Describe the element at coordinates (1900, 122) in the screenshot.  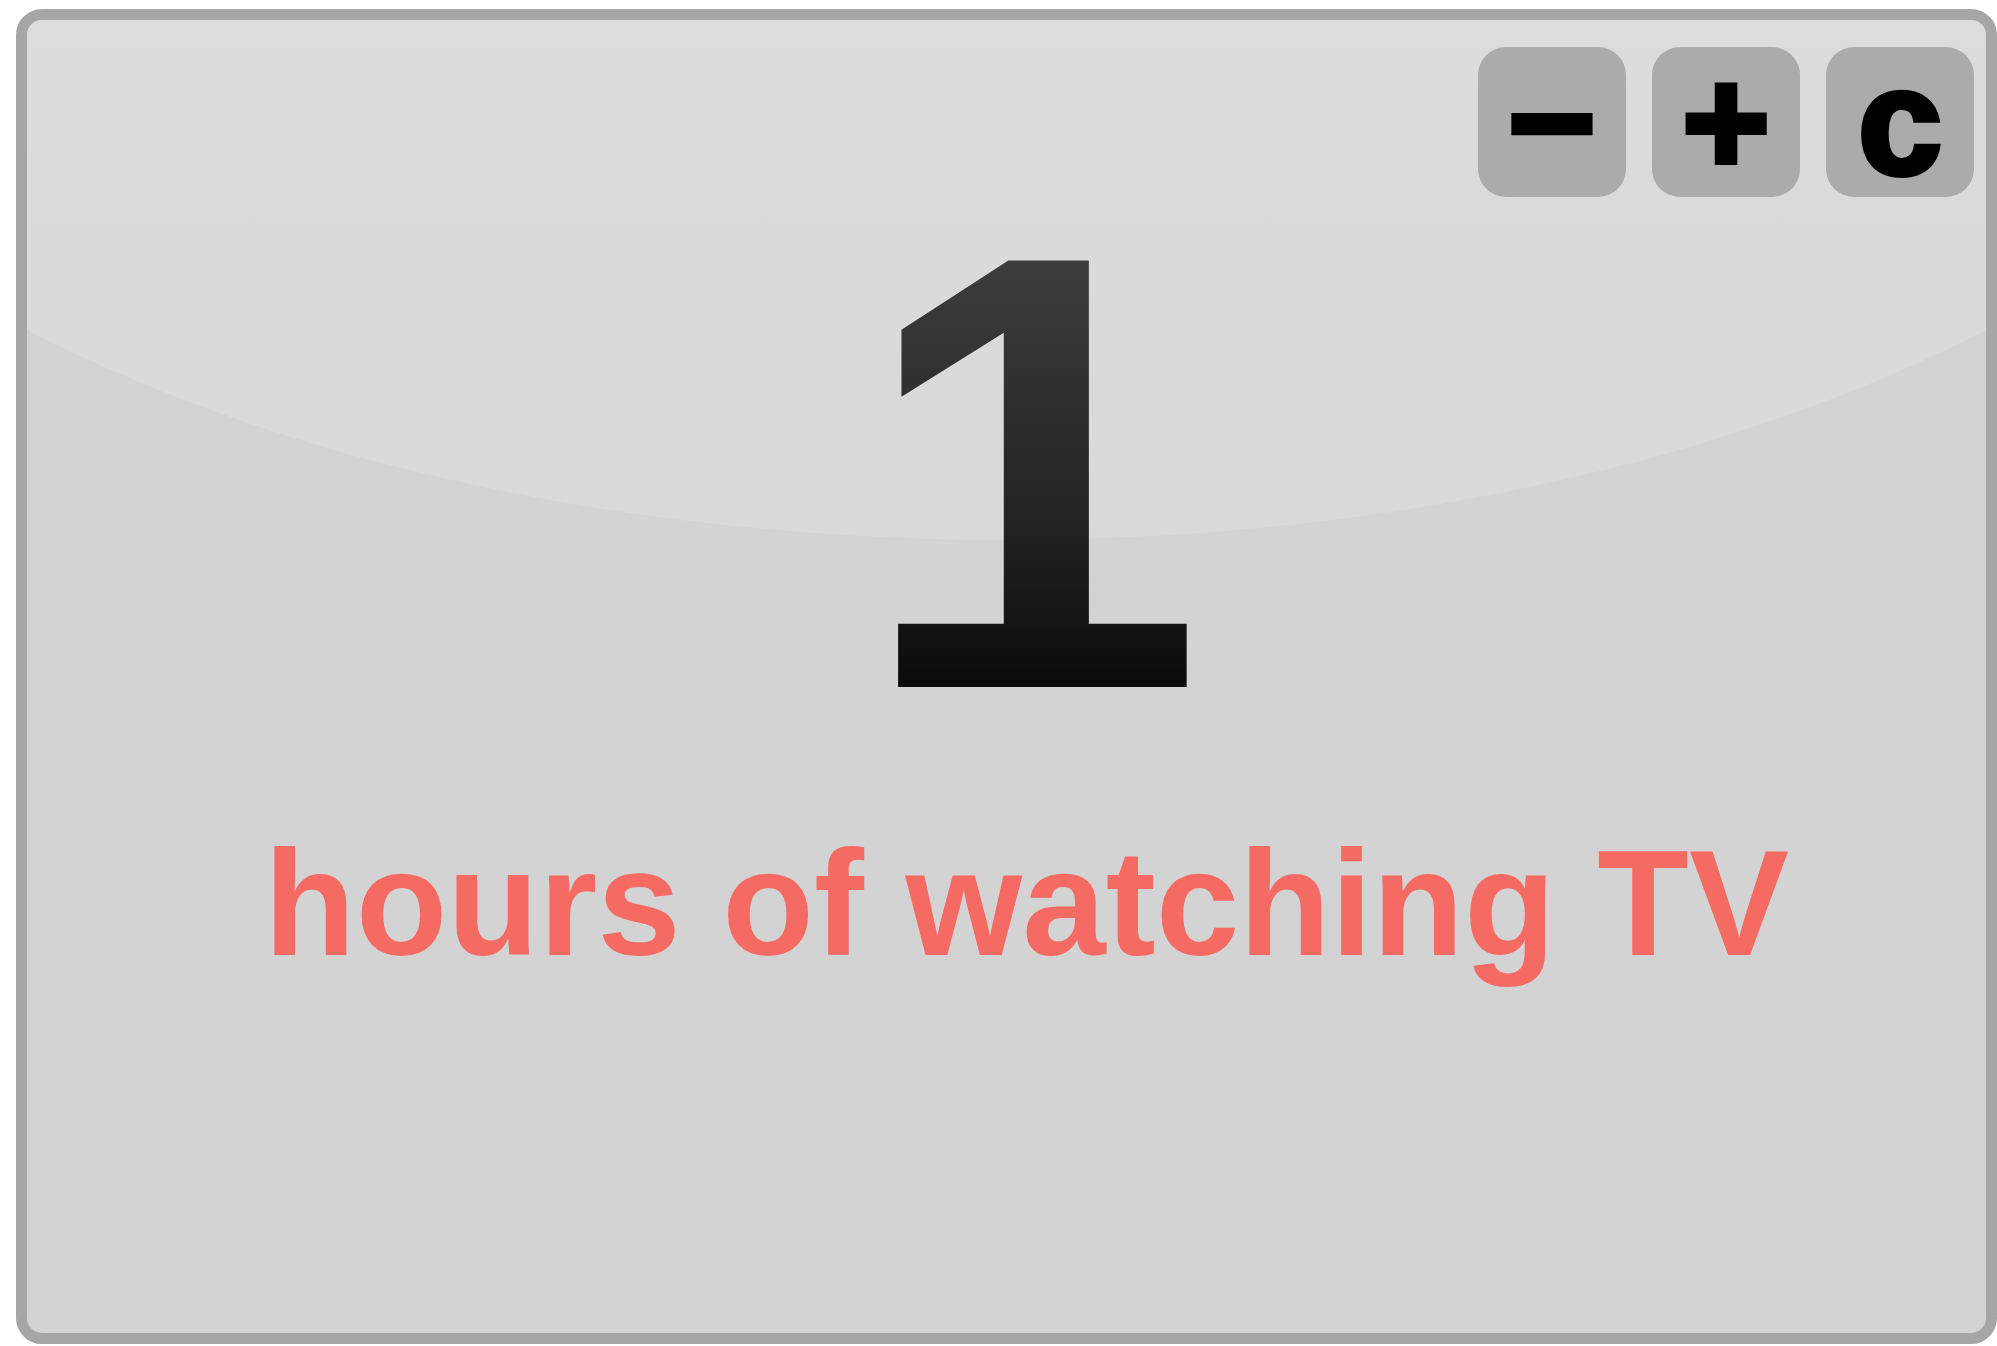
I see `counter-button: c` at that location.